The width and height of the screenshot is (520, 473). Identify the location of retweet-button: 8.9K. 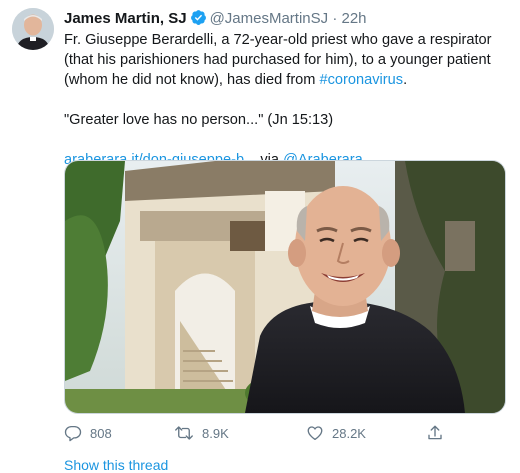
(201, 433).